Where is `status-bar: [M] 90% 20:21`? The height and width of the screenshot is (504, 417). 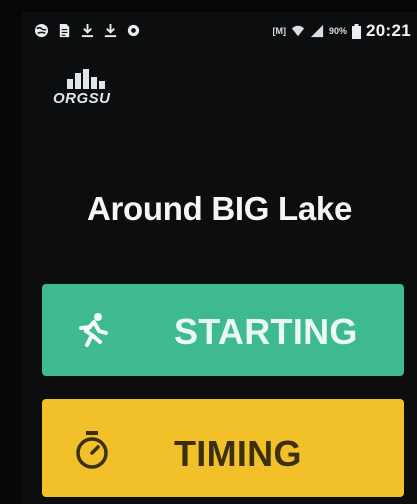 status-bar: [M] 90% 20:21 is located at coordinates (219, 32).